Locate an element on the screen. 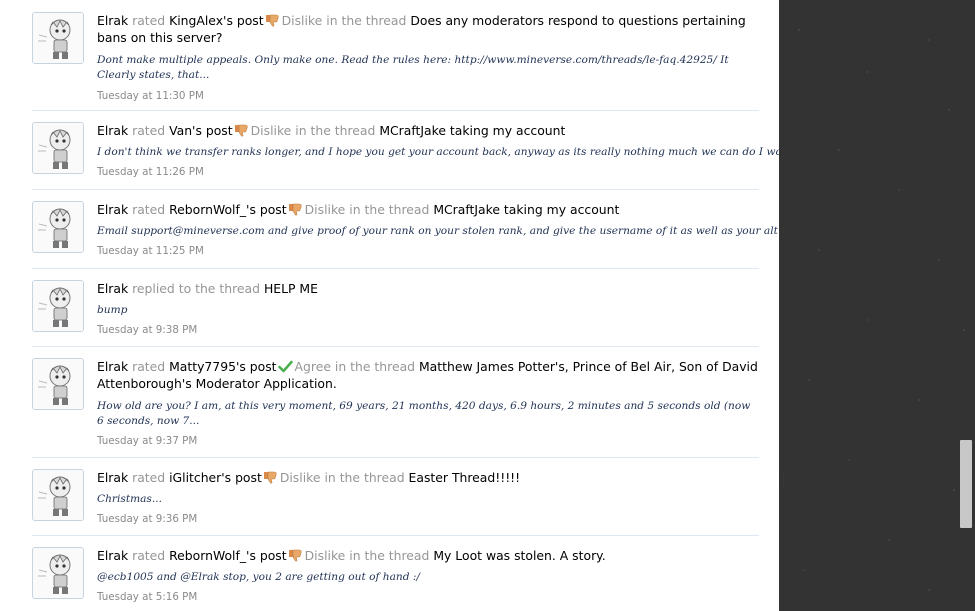 The height and width of the screenshot is (611, 975). timestamp: Tuesday at 11:26 PM is located at coordinates (428, 172).